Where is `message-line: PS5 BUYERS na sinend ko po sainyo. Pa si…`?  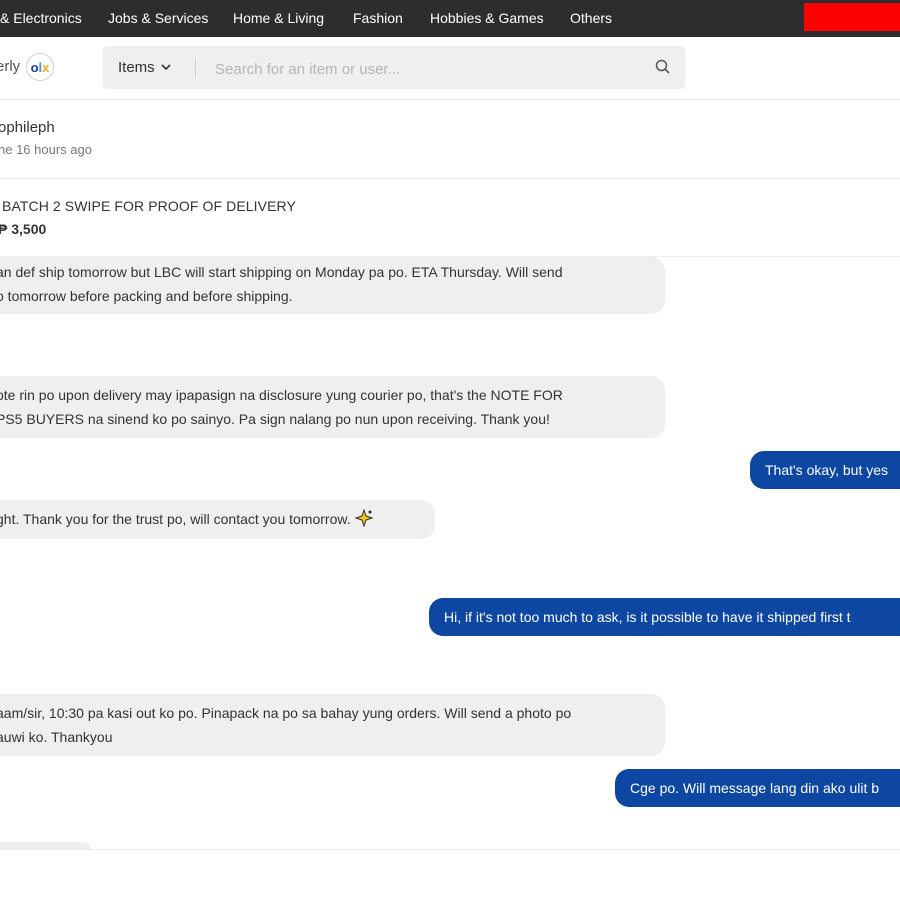
message-line: PS5 BUYERS na sinend ko po sainyo. Pa si… is located at coordinates (275, 419).